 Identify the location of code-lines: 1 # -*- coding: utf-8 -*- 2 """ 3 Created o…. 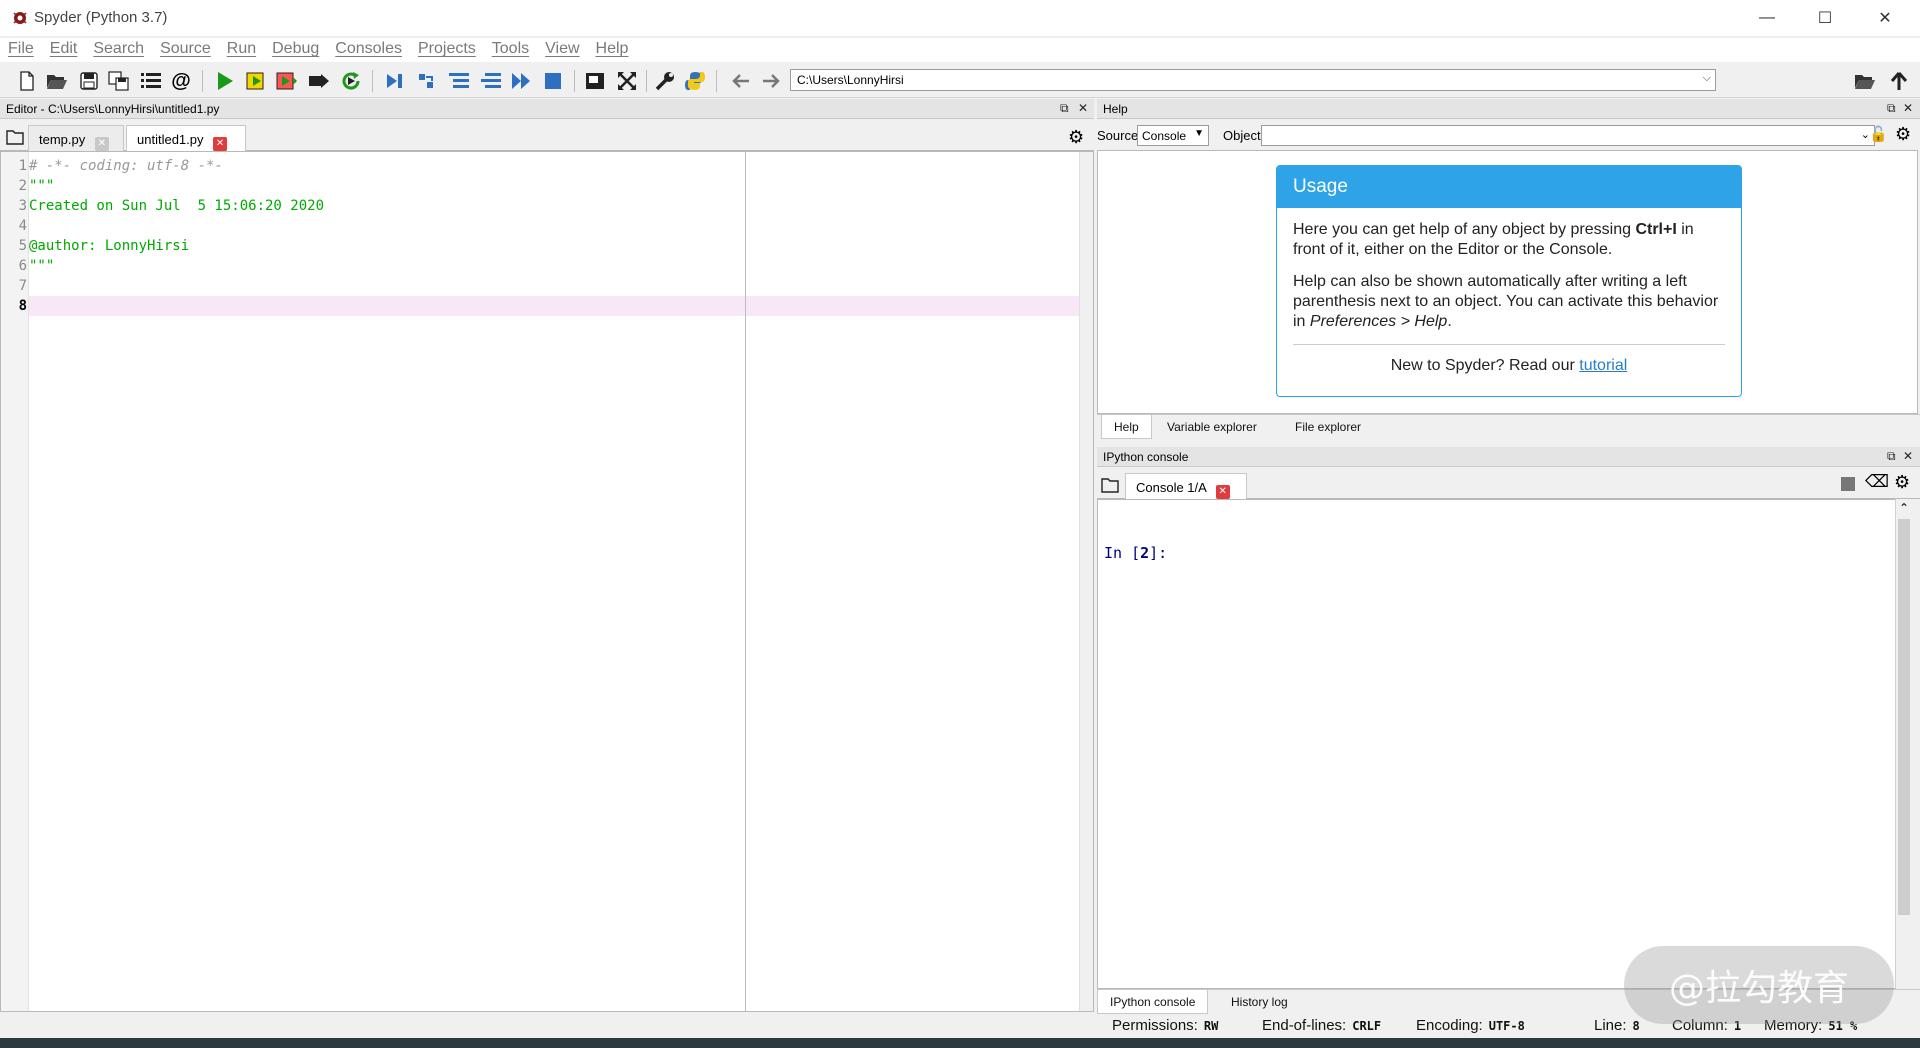
(548, 236).